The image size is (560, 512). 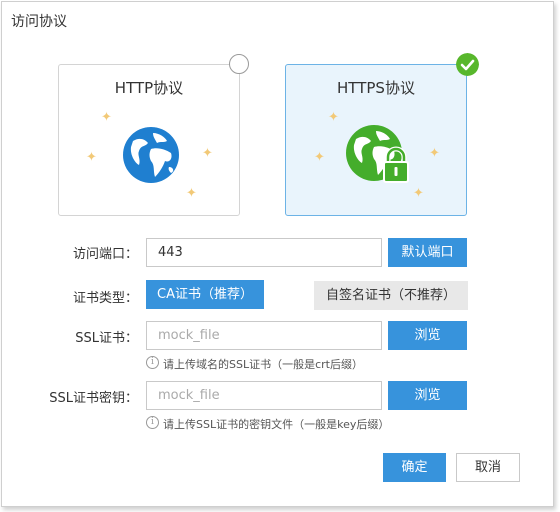 I want to click on cert-type-label: 证书类型：, so click(x=105, y=298).